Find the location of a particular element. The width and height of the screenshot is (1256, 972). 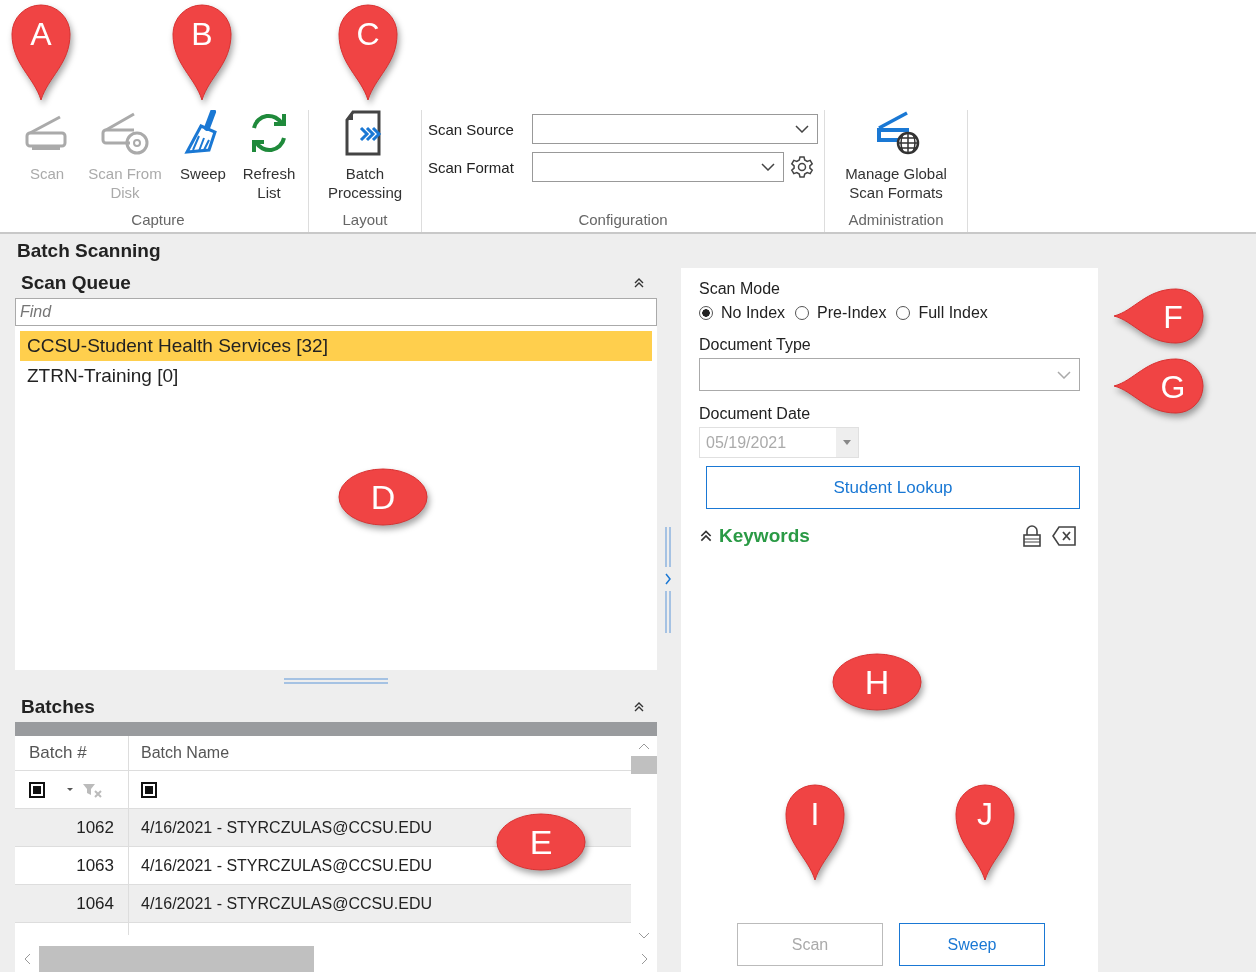

field-label: Scan Format is located at coordinates (471, 167).